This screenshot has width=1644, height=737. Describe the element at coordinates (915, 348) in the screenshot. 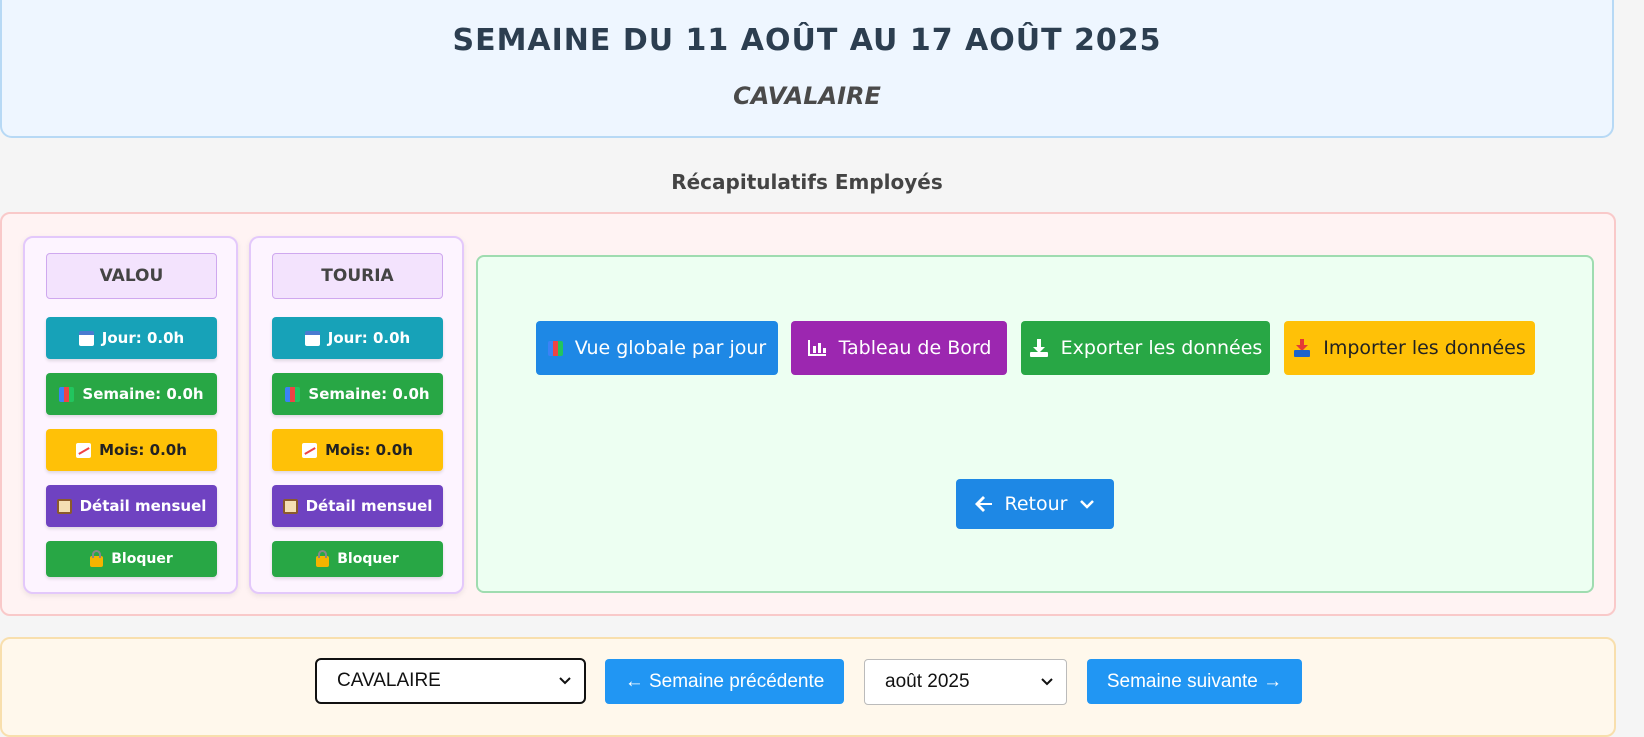

I see `dashboard-label: Tableau de Bord` at that location.